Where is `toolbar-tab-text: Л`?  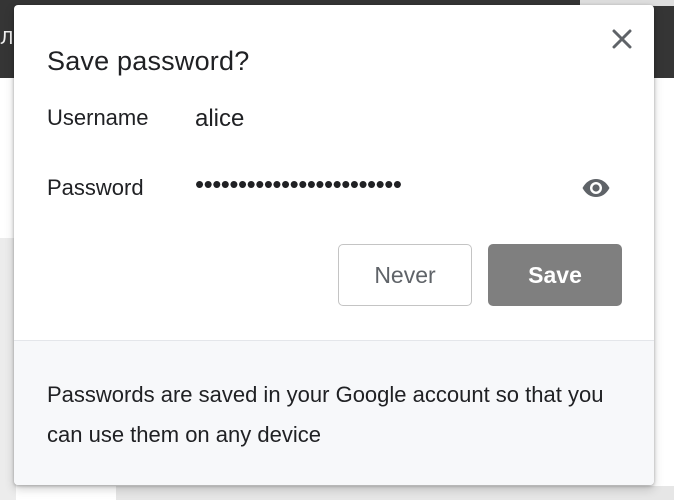
toolbar-tab-text: Л is located at coordinates (7, 38).